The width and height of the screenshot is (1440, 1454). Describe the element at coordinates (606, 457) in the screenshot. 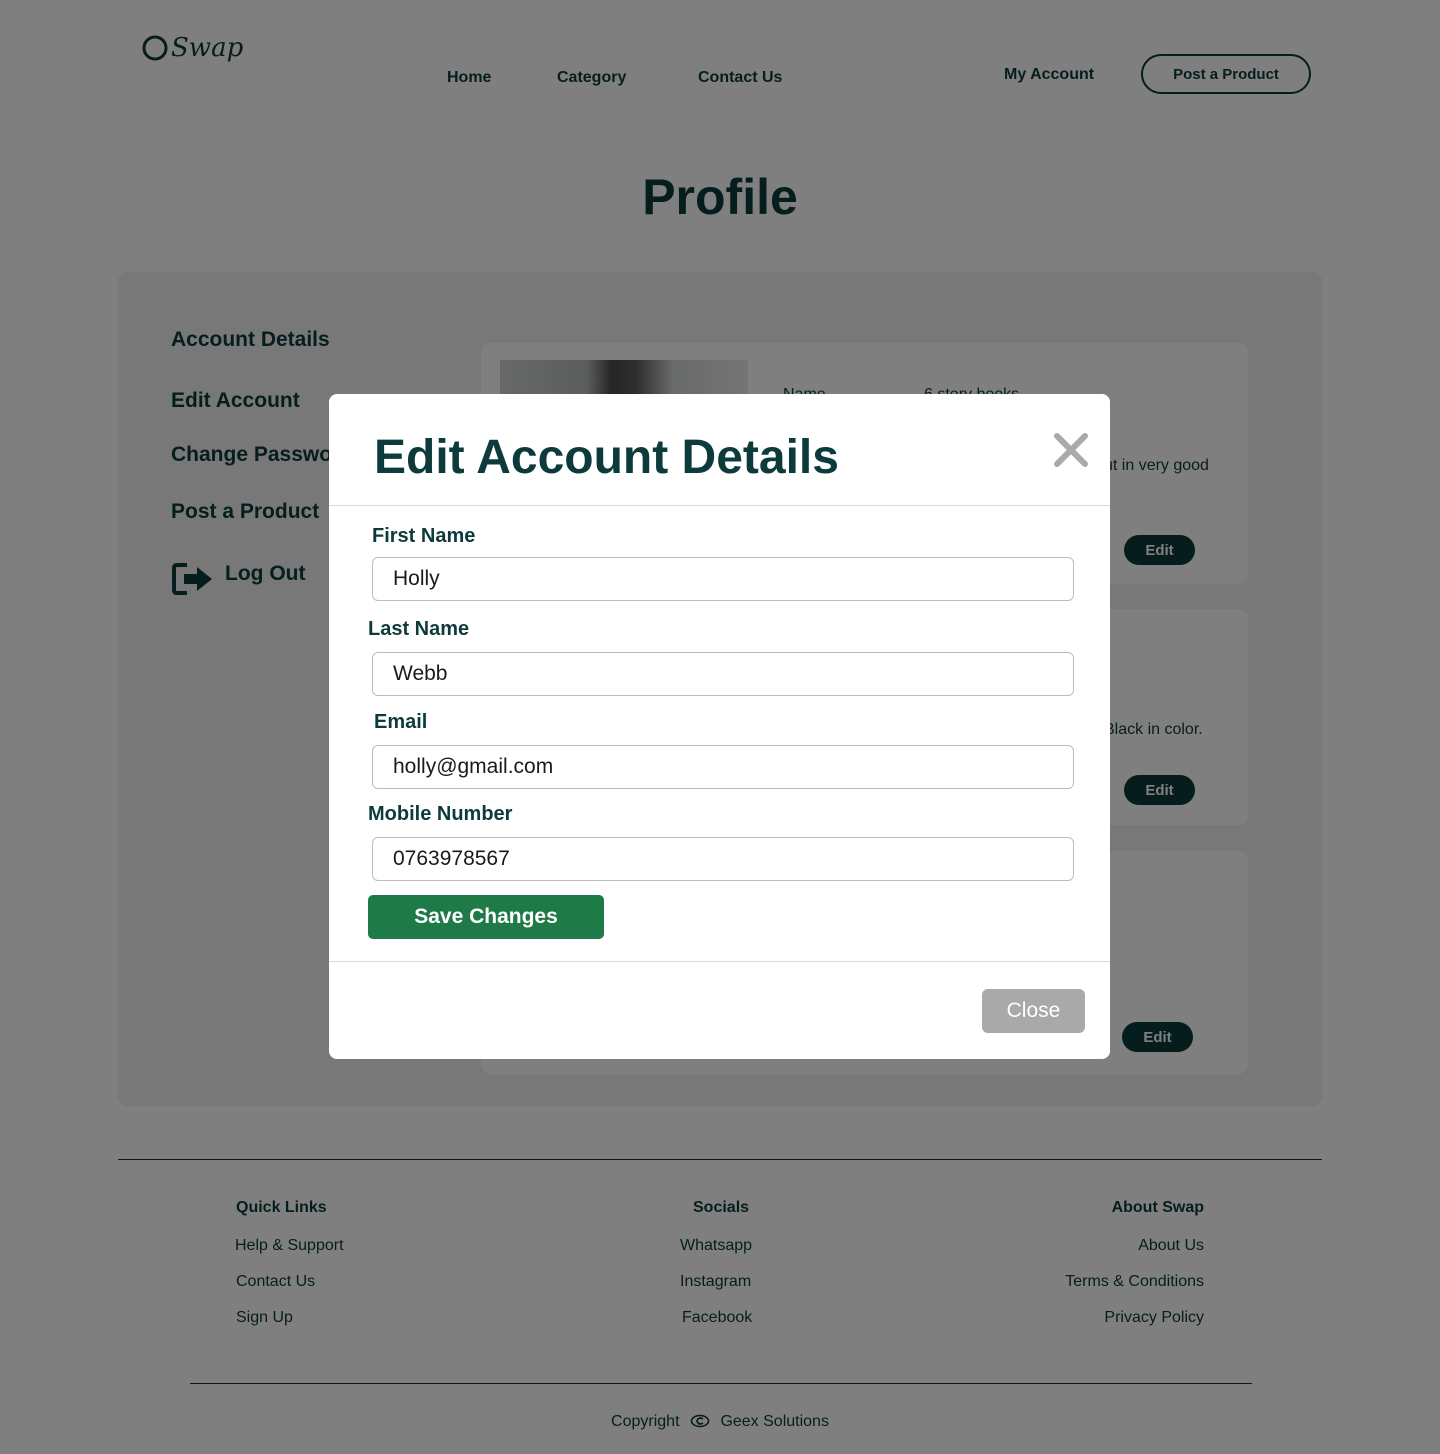

I see `modal-title: Edit Account Details` at that location.